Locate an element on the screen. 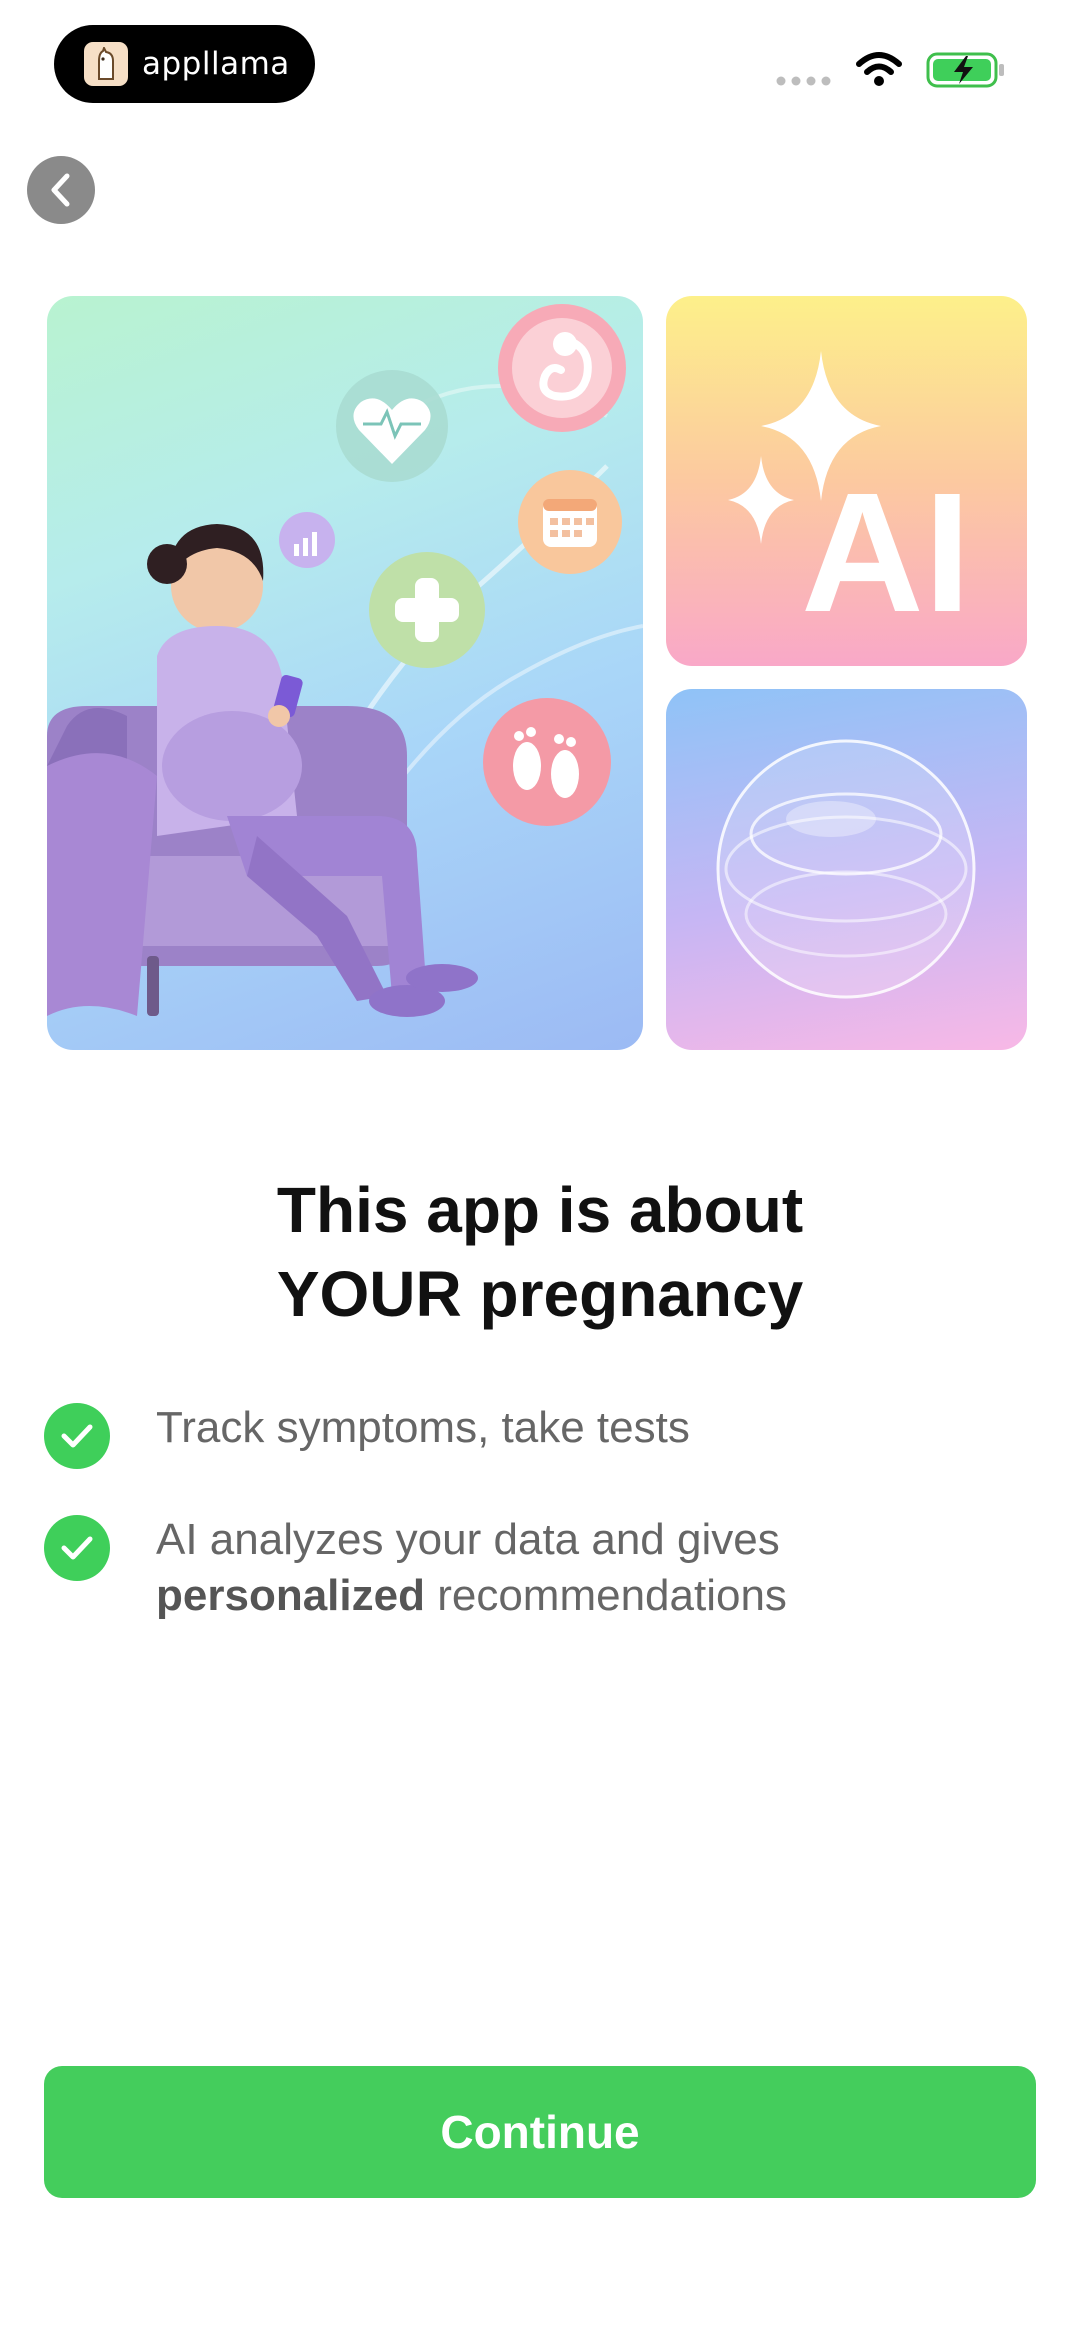 This screenshot has height=2337, width=1080. wifi-icon is located at coordinates (879, 69).